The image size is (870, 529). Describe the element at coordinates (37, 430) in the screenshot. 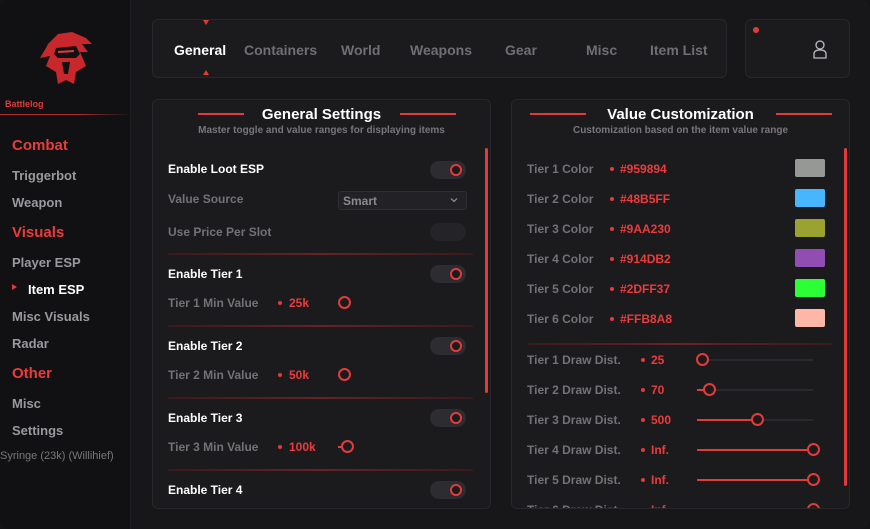

I see `sidebar-item-settings: Settings` at that location.